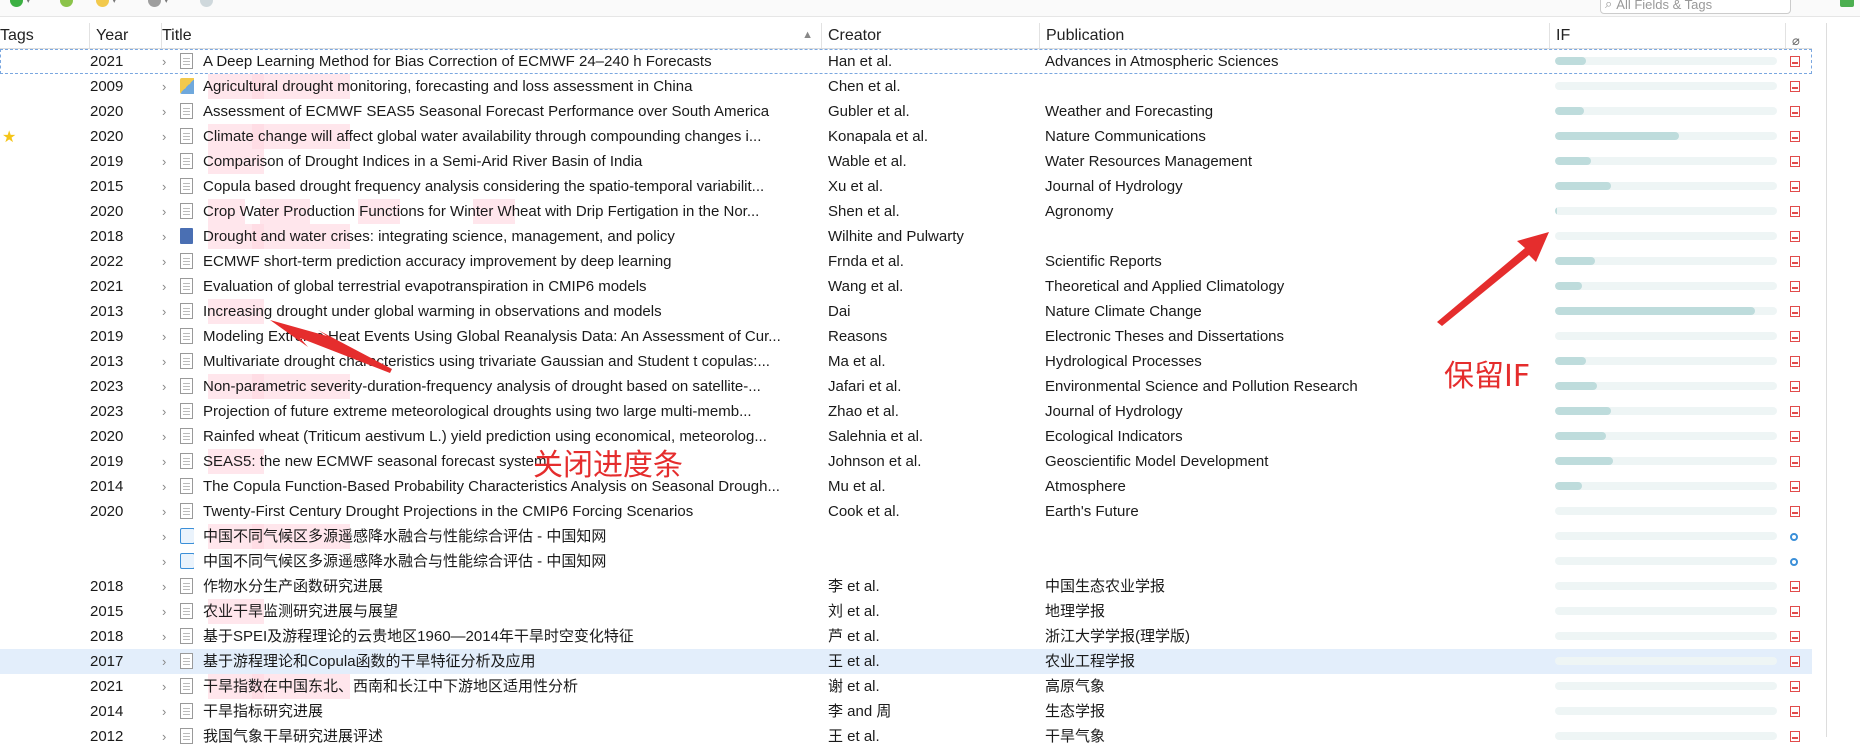  Describe the element at coordinates (1295, 35) in the screenshot. I see `column-publication: Publication` at that location.